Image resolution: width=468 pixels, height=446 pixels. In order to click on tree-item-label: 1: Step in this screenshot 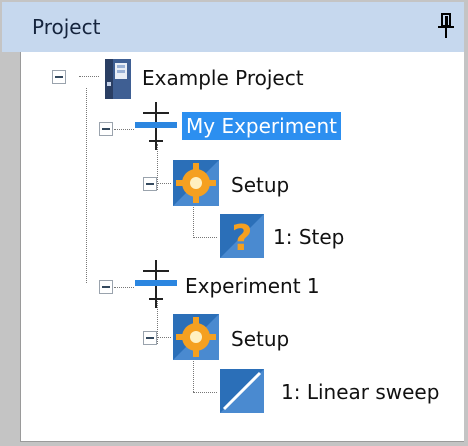, I will do `click(308, 237)`.